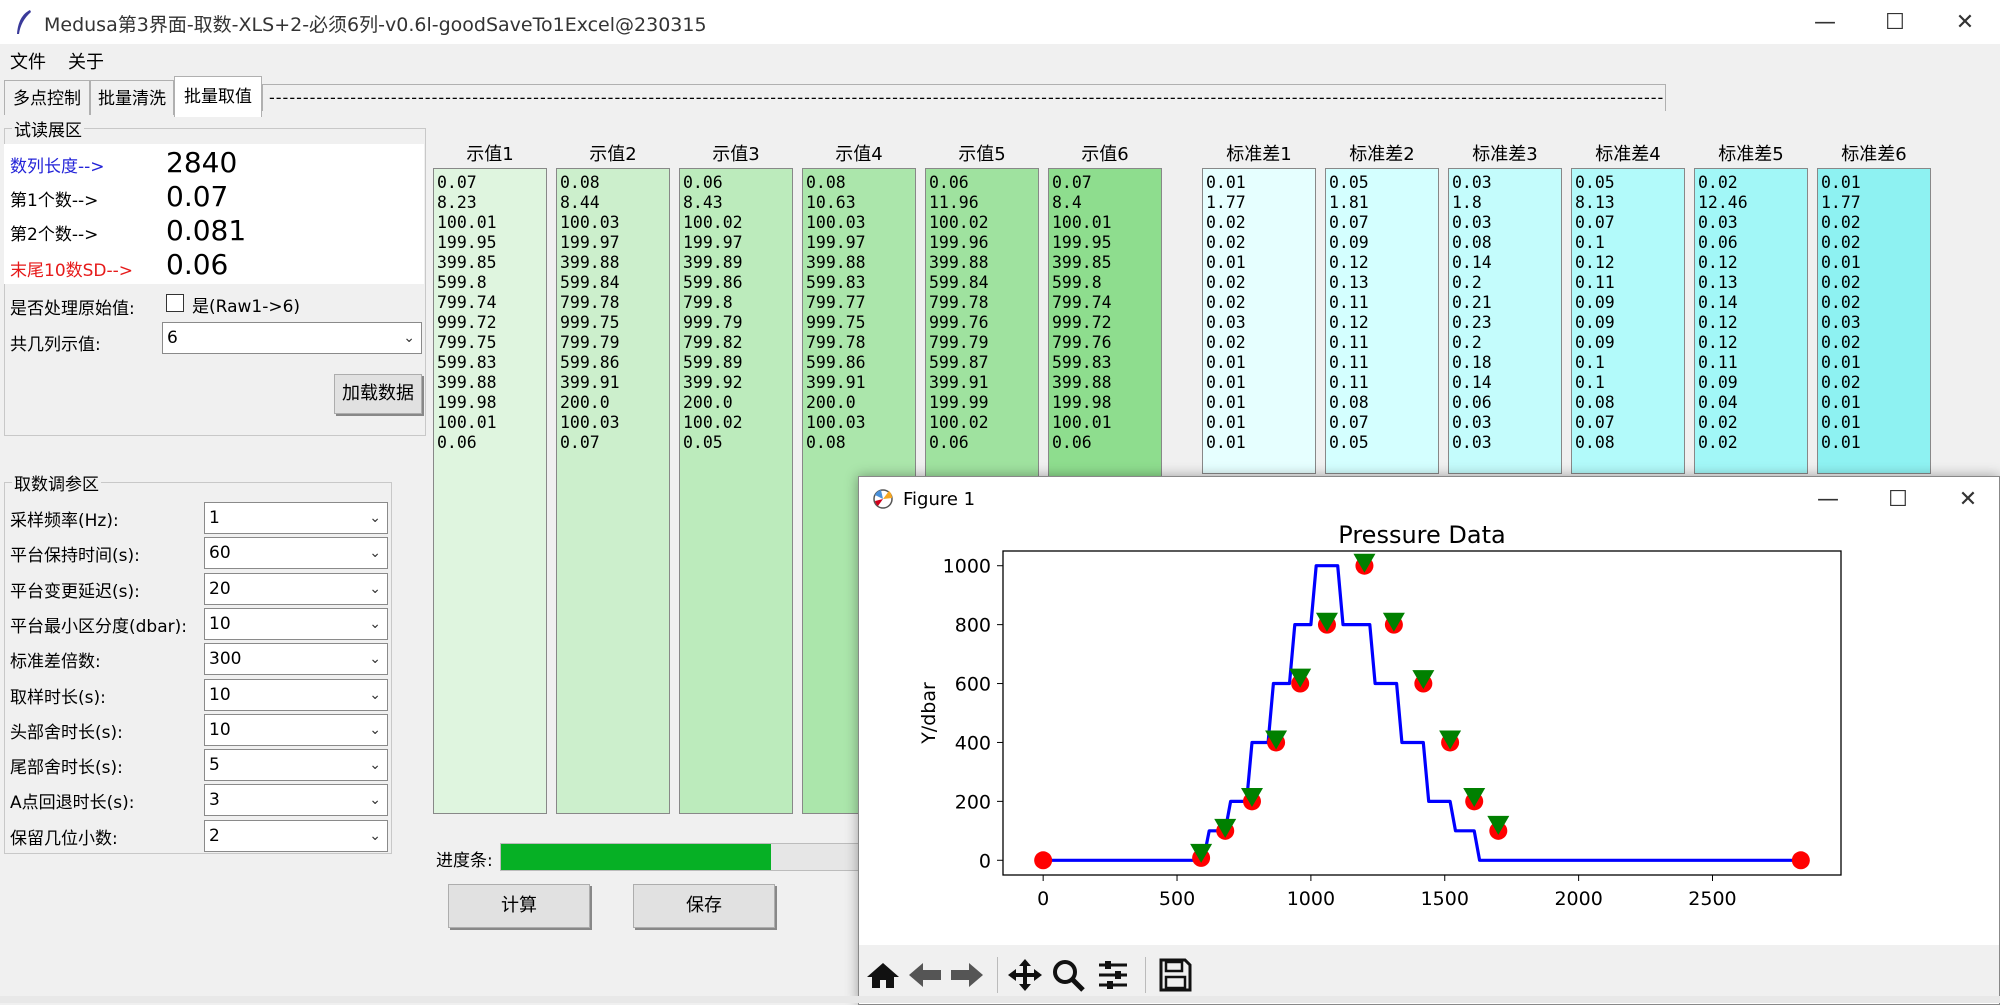 This screenshot has width=2000, height=1005. Describe the element at coordinates (132, 97) in the screenshot. I see `tab-batch-clean: 批量清洗` at that location.